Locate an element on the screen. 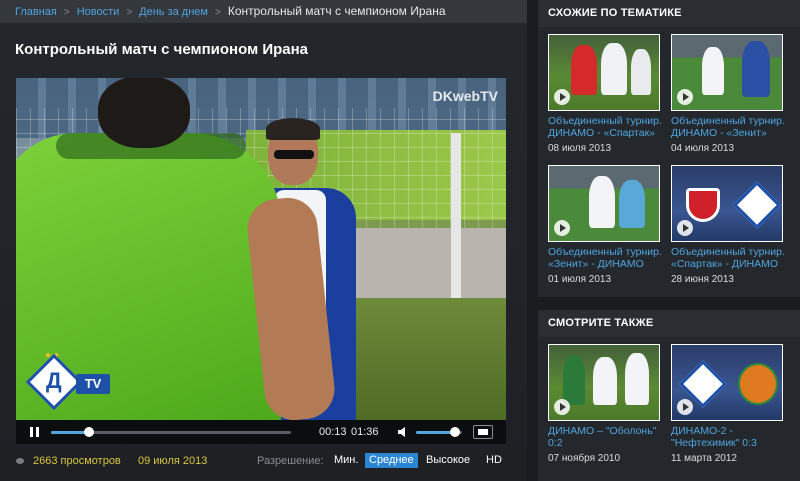  card-date: 11 марта 2012 is located at coordinates (704, 458).